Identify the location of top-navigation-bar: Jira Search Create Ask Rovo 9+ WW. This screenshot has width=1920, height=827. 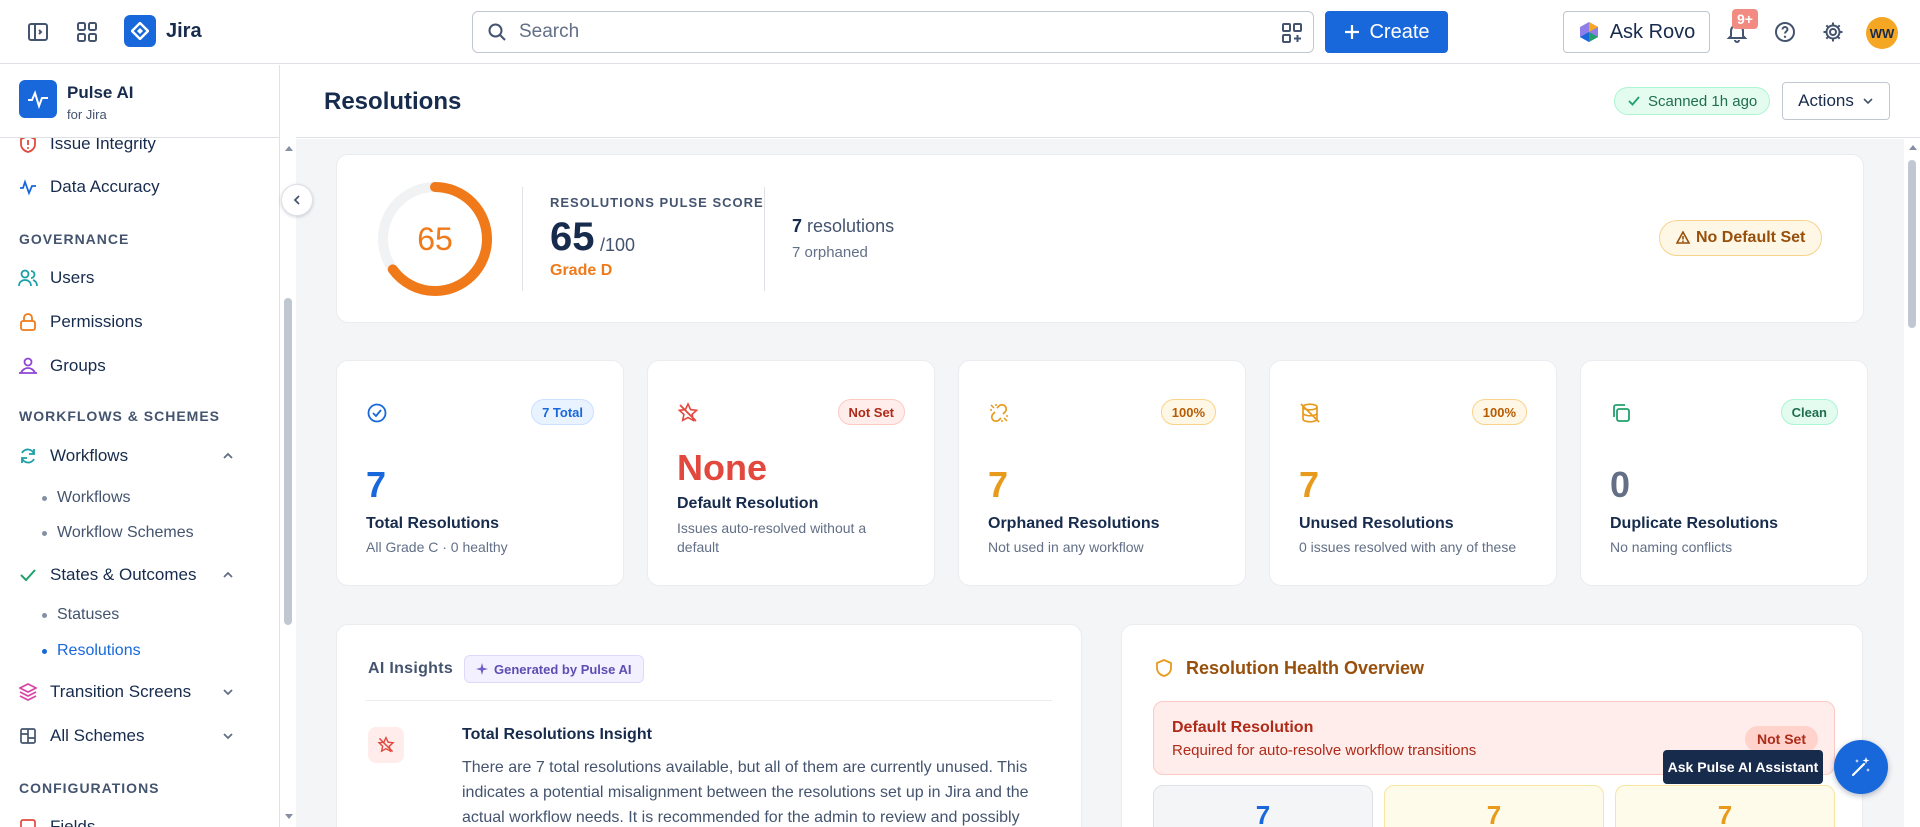
(960, 32).